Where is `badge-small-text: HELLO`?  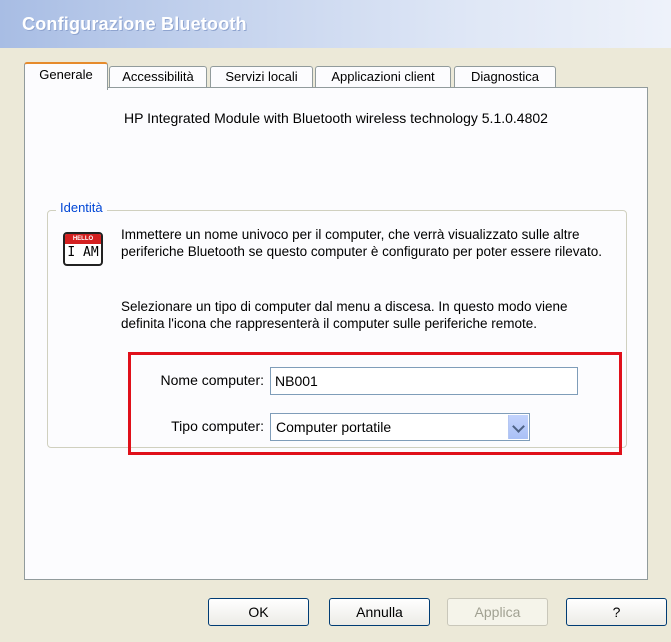
badge-small-text: HELLO is located at coordinates (83, 239).